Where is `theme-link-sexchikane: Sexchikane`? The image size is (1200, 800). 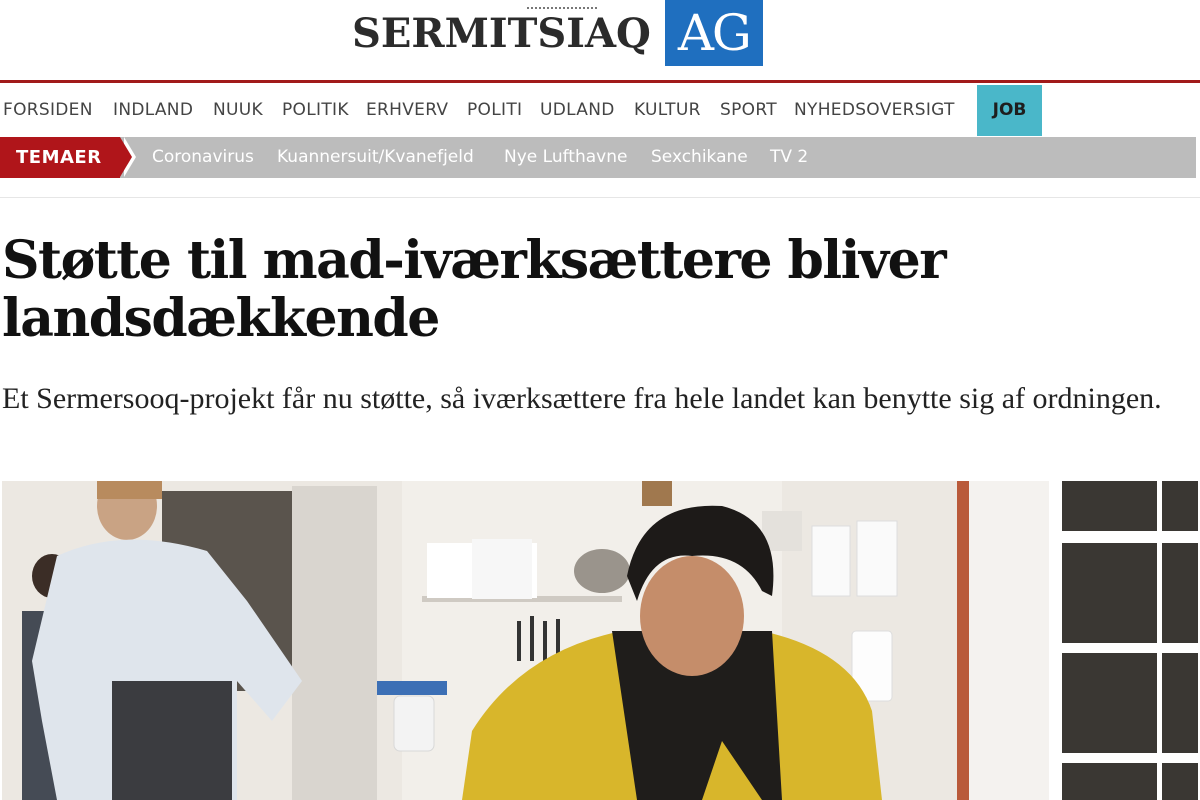 theme-link-sexchikane: Sexchikane is located at coordinates (699, 157).